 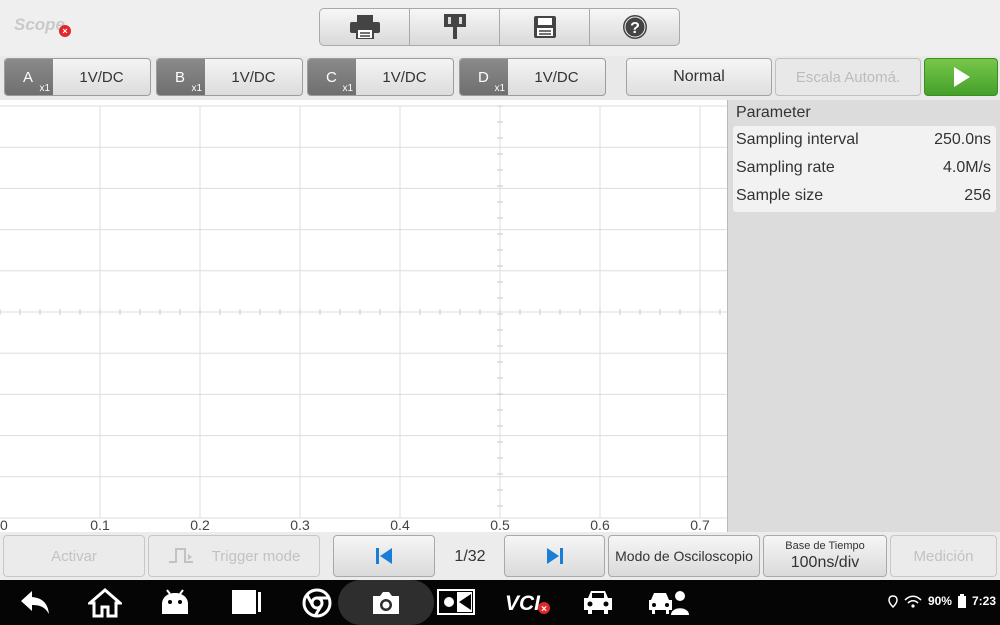 I want to click on skip-back-icon, so click(x=384, y=556).